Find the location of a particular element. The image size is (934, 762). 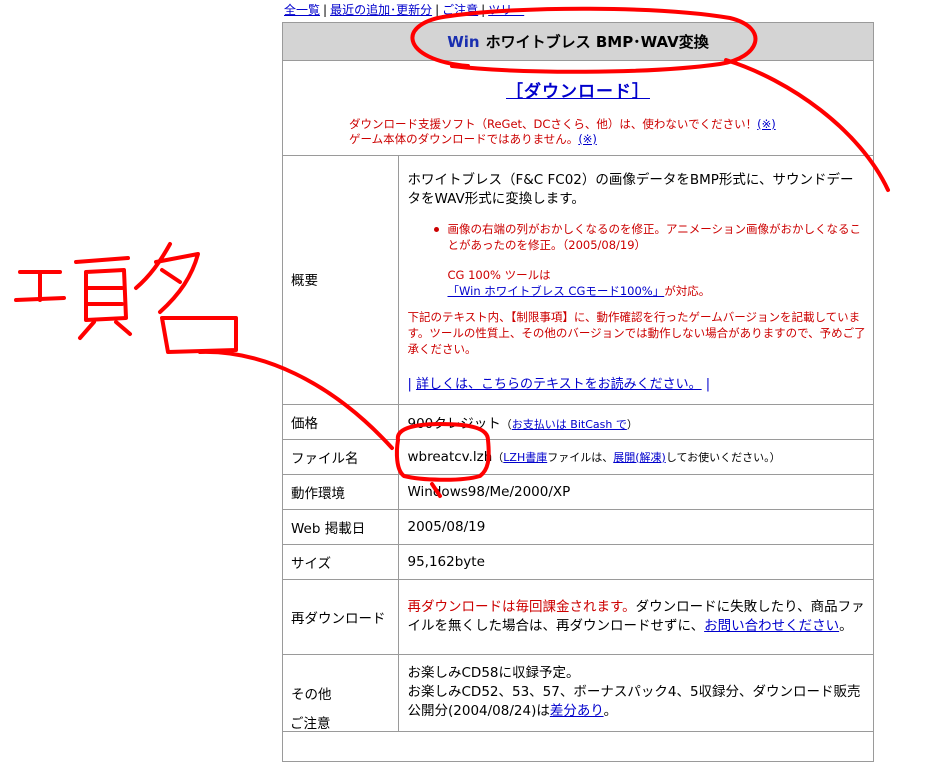

contact-link: お問い合わせください is located at coordinates (771, 626).